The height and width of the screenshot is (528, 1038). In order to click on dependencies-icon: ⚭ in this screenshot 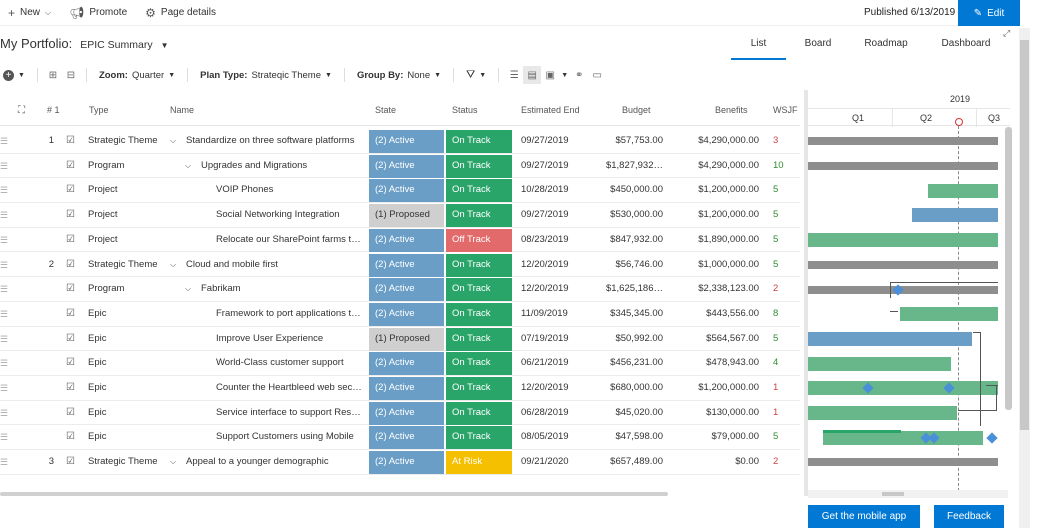, I will do `click(579, 75)`.